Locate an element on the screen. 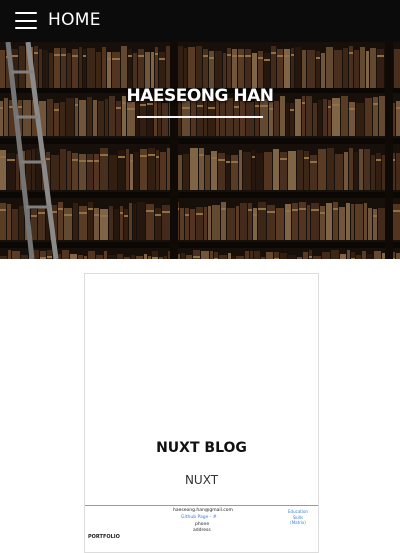 This screenshot has height=553, width=400. preview-address: address is located at coordinates (202, 530).